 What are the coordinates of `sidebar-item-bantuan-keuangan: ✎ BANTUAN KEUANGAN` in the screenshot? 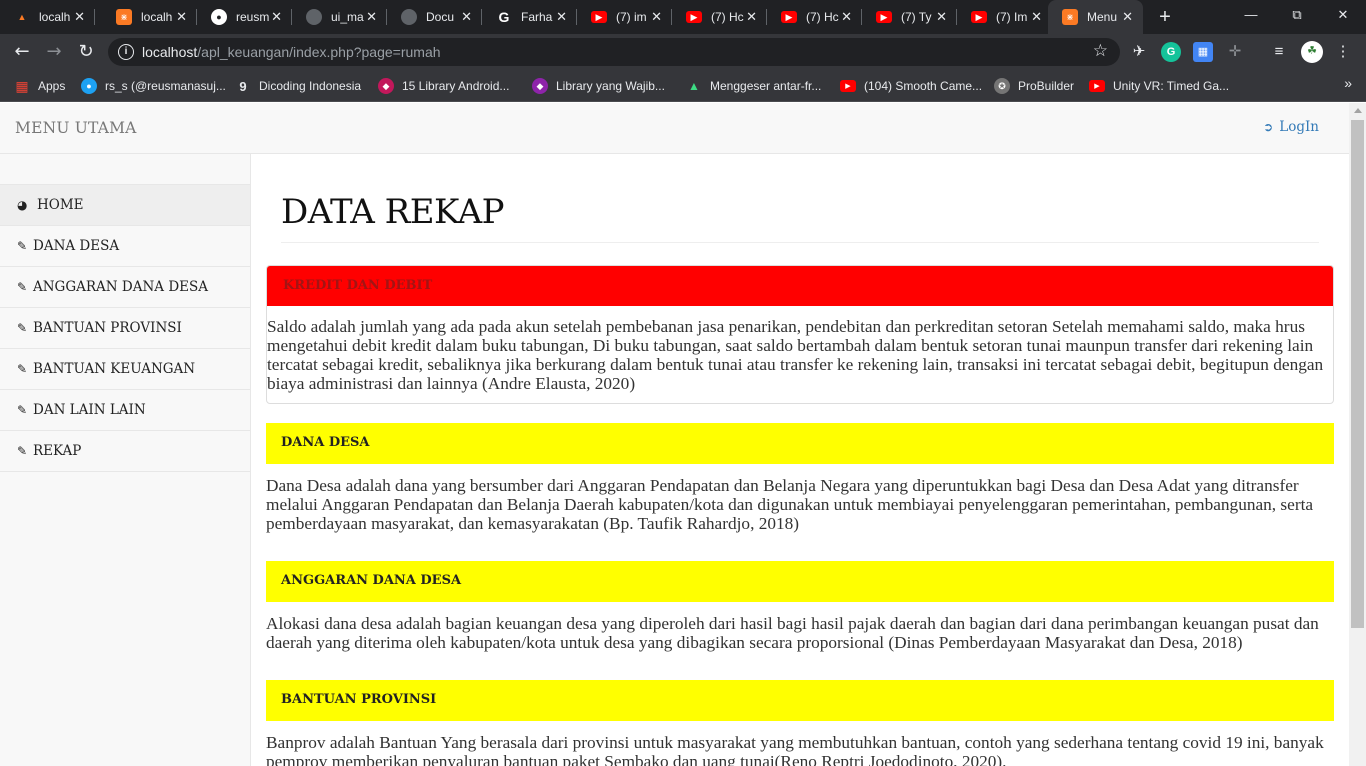 It's located at (125, 369).